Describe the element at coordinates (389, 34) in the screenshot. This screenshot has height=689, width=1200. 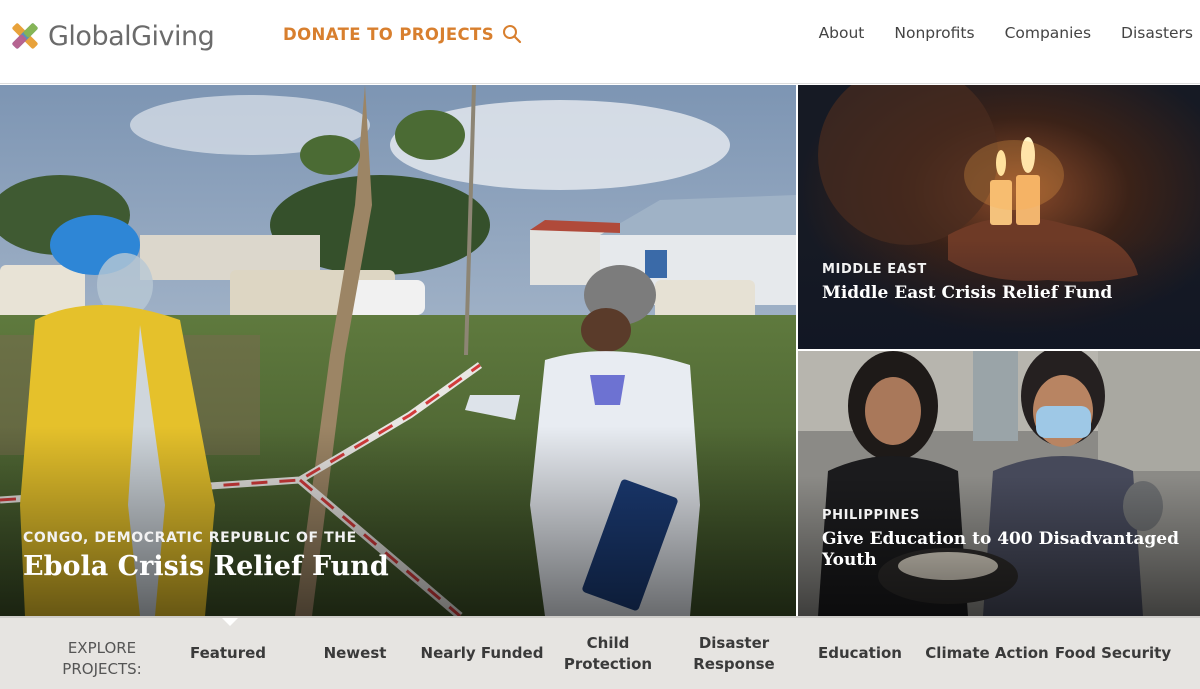
I see `donate-label: DONATE TO PROJECTS` at that location.